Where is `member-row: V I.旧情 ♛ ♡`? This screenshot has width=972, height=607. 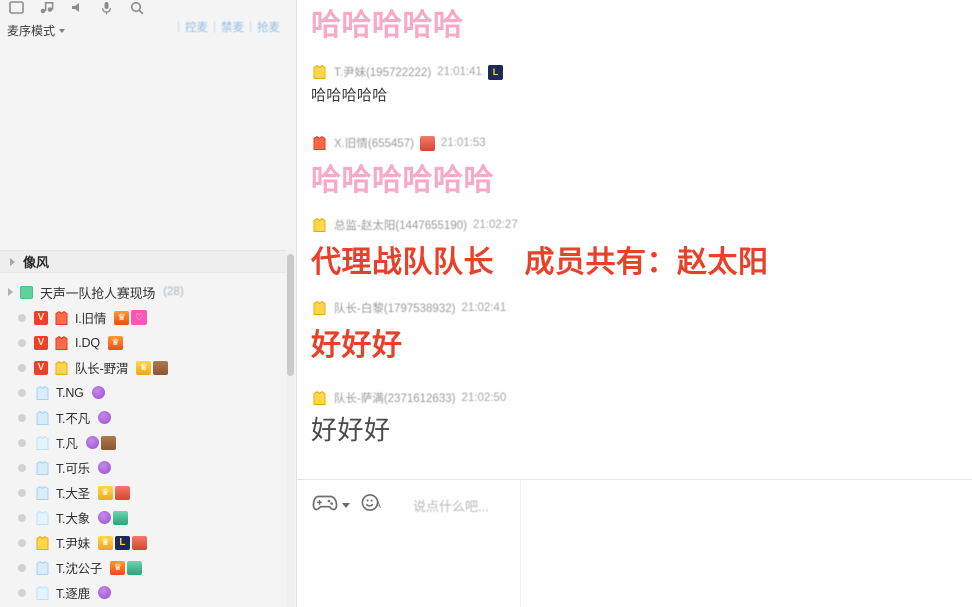
member-row: V I.旧情 ♛ ♡ is located at coordinates (144, 317).